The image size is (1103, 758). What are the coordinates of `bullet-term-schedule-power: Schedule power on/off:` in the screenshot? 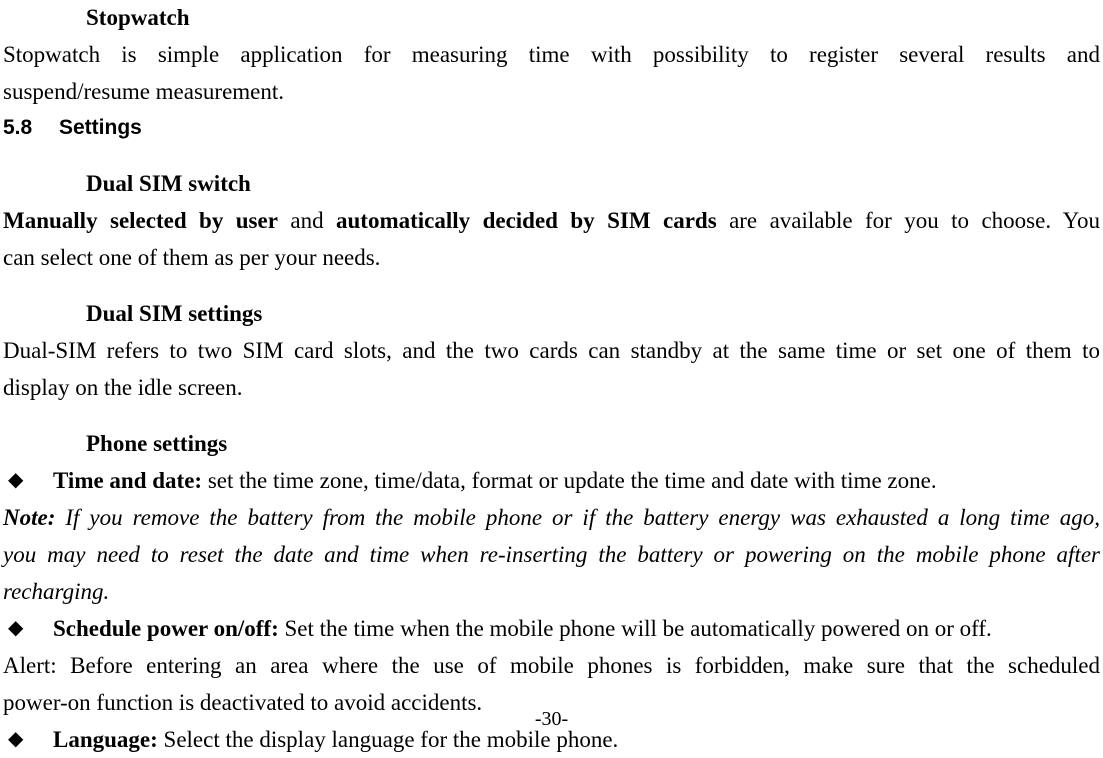 It's located at (166, 628).